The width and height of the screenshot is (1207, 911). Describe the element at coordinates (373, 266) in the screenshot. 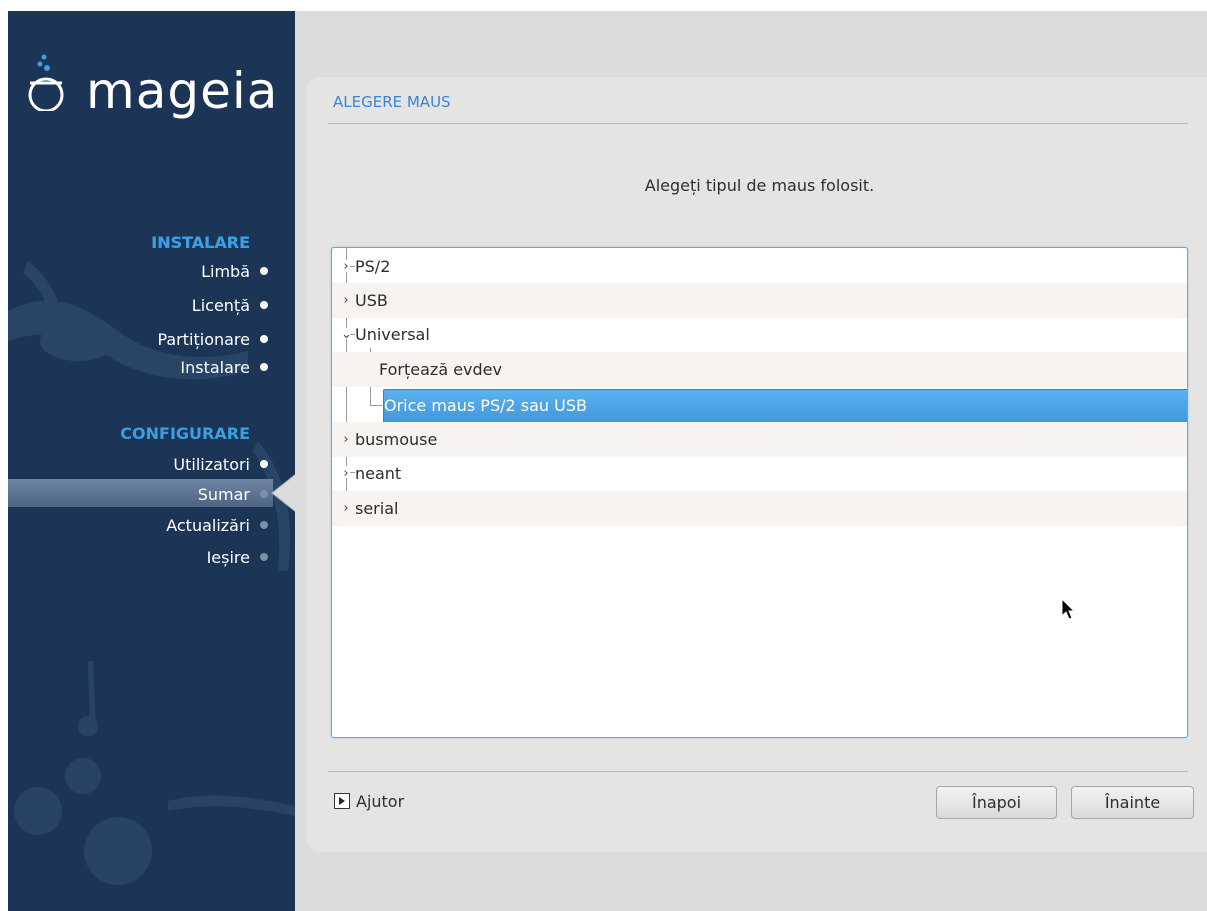

I see `tree-item-label: PS/2` at that location.